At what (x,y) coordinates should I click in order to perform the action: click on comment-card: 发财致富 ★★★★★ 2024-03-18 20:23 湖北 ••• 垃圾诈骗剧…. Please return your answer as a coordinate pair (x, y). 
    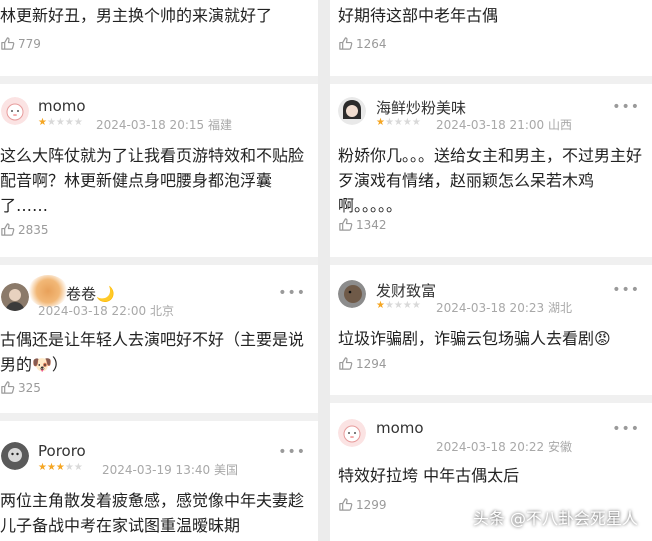
    Looking at the image, I should click on (491, 340).